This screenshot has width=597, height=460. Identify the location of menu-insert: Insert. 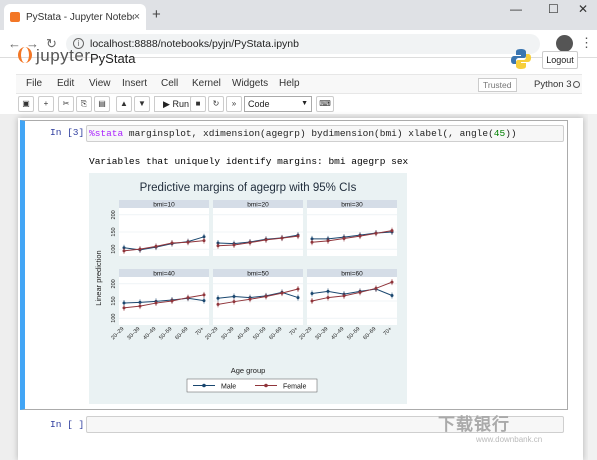
(134, 83).